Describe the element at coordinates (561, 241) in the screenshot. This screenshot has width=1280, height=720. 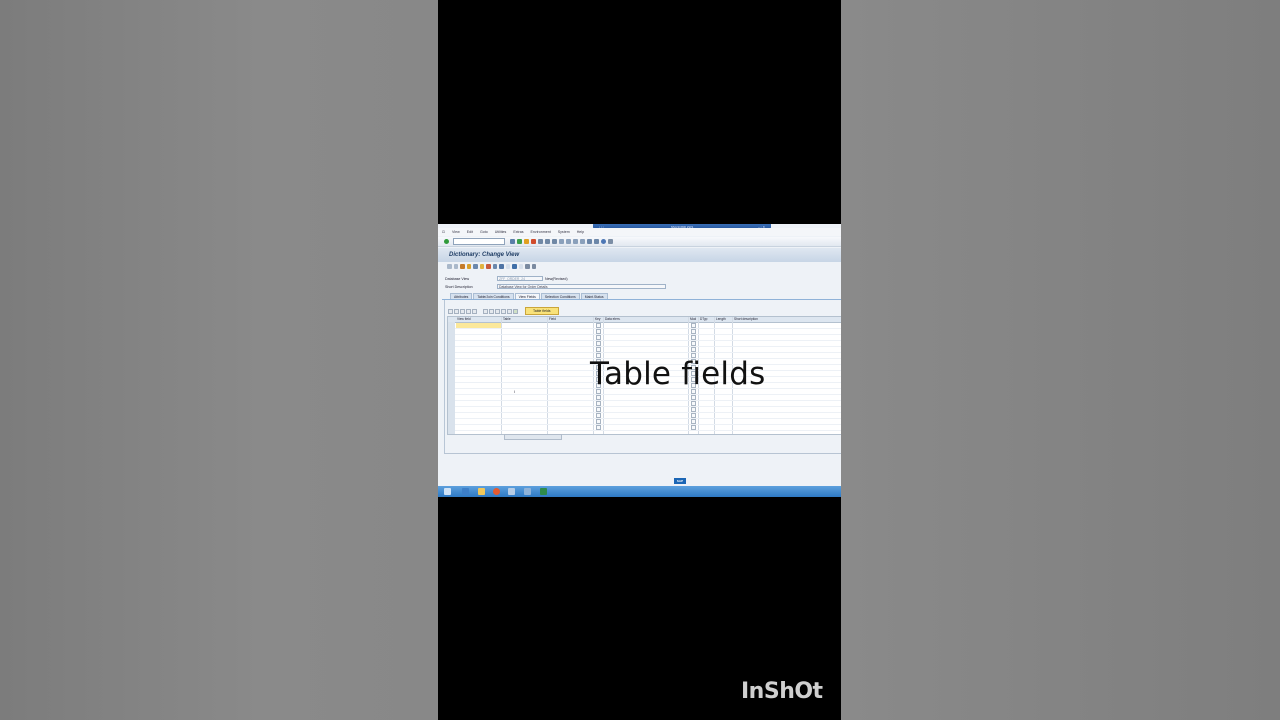
I see `first-page-icon` at that location.